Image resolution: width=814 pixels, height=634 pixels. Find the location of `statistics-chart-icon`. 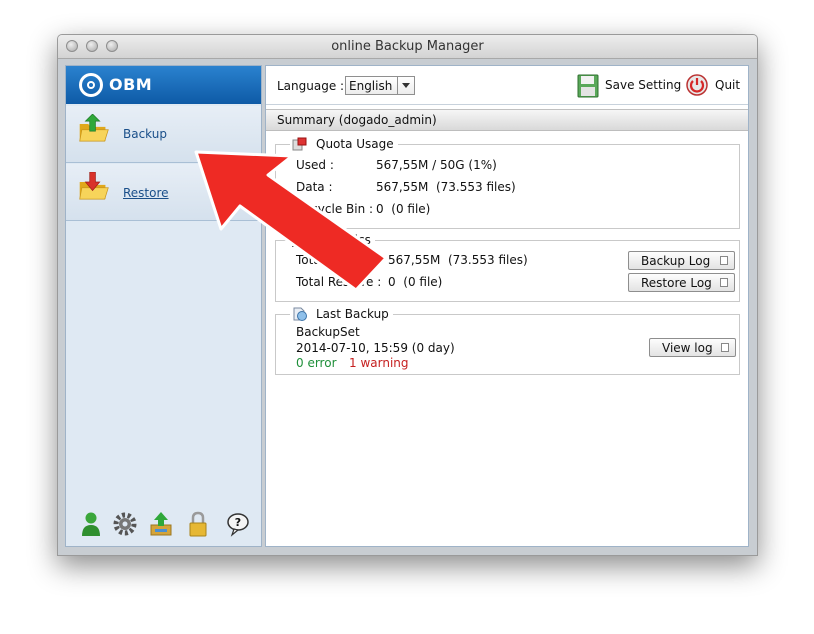

statistics-chart-icon is located at coordinates (299, 241).